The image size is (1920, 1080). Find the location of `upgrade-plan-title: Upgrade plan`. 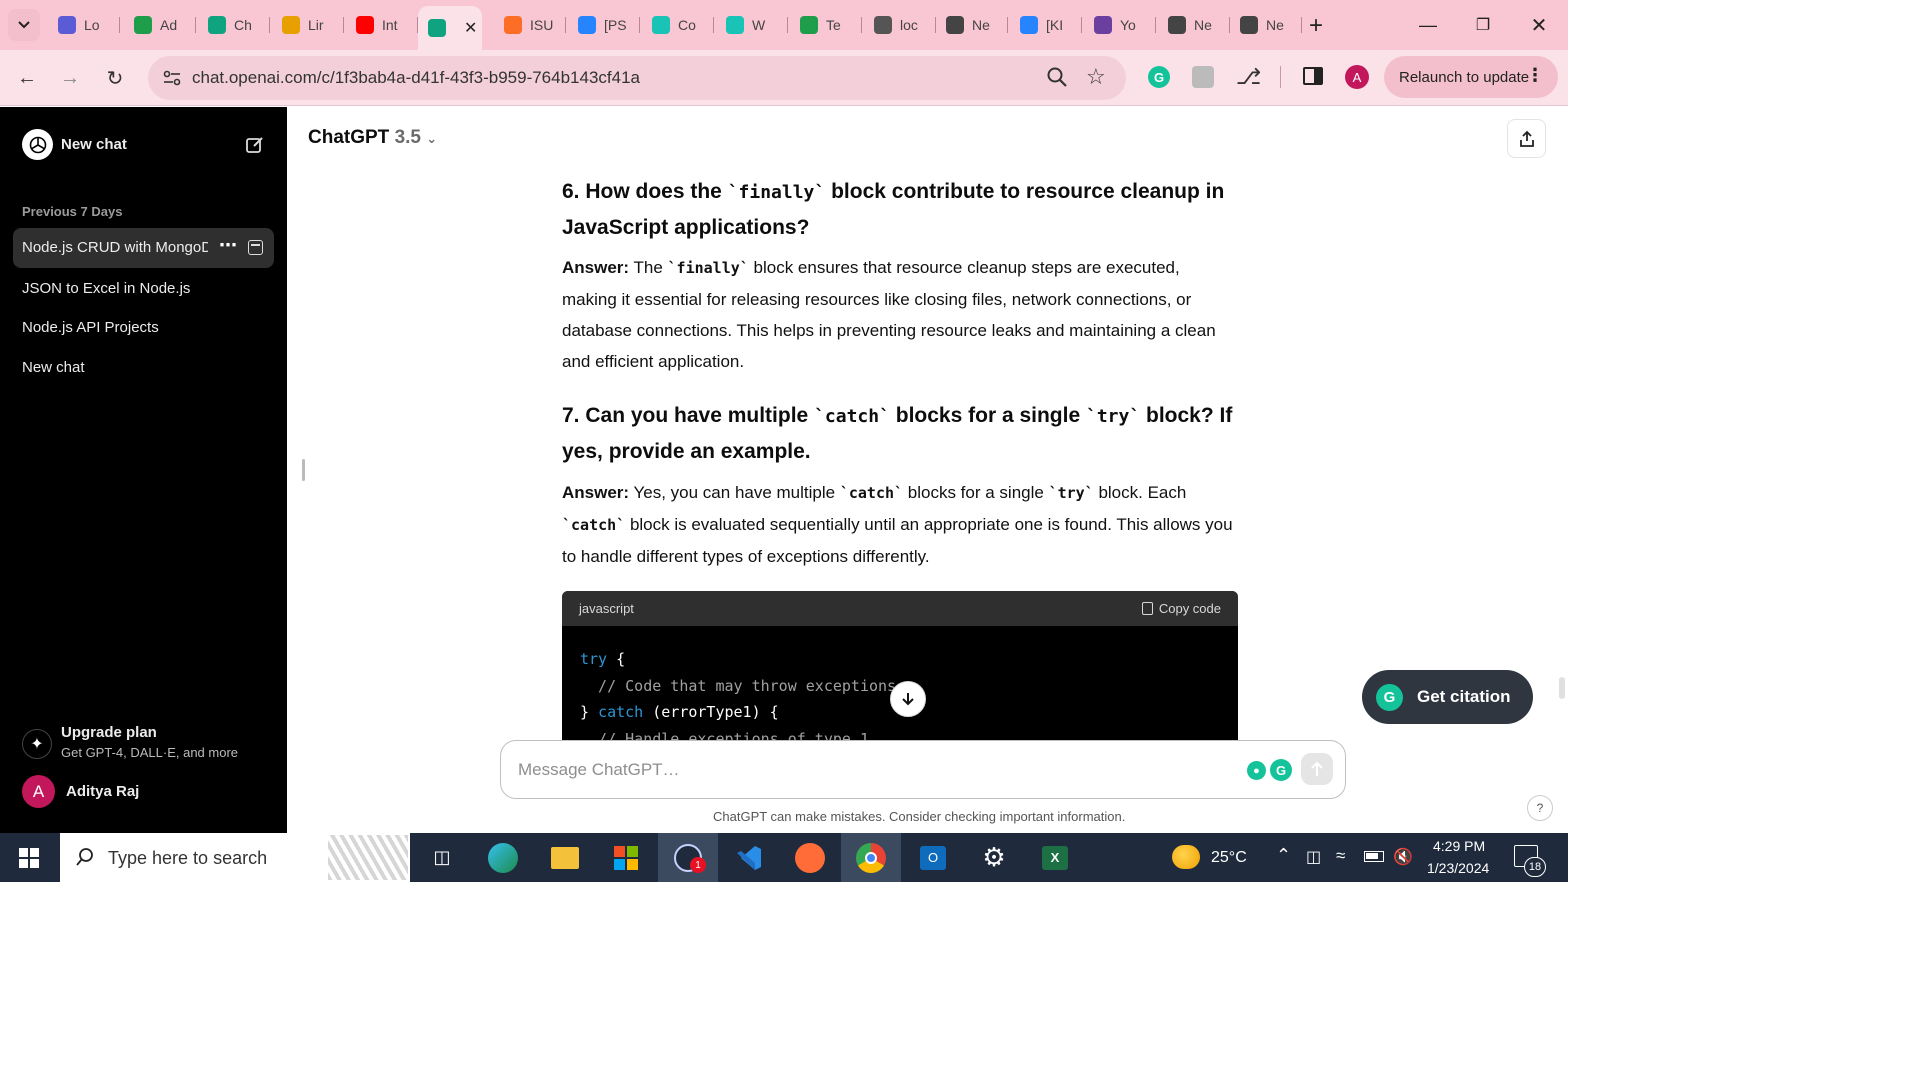

upgrade-plan-title: Upgrade plan is located at coordinates (109, 732).